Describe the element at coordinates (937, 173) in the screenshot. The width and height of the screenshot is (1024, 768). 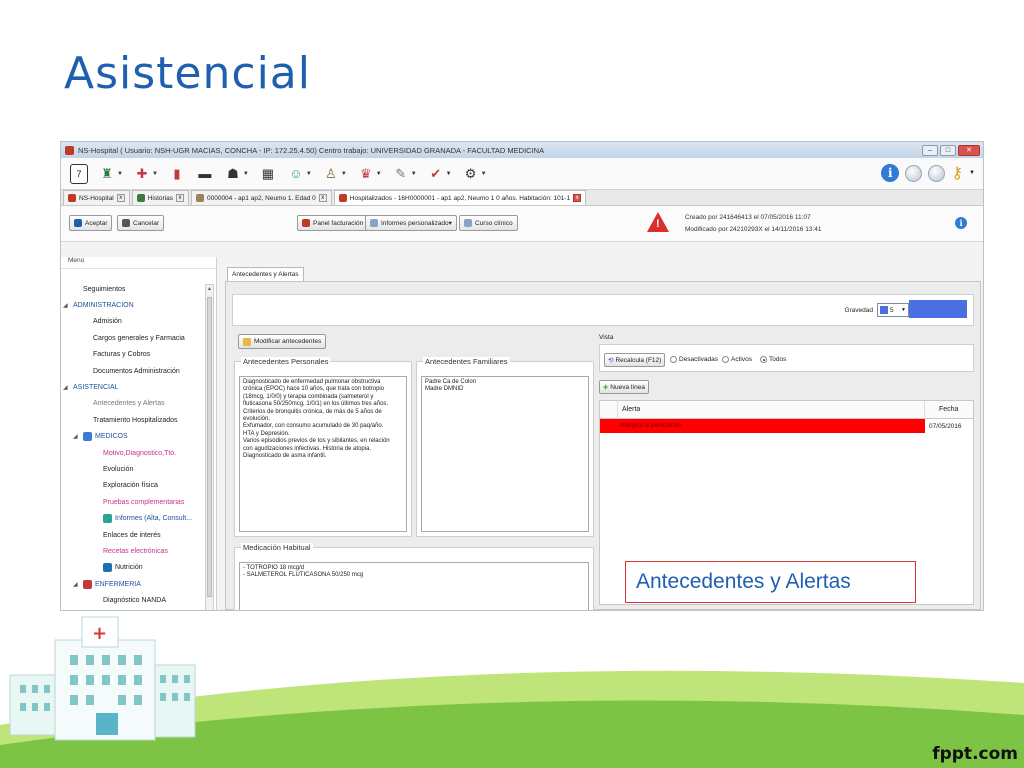
I see `search-grey-icon` at that location.